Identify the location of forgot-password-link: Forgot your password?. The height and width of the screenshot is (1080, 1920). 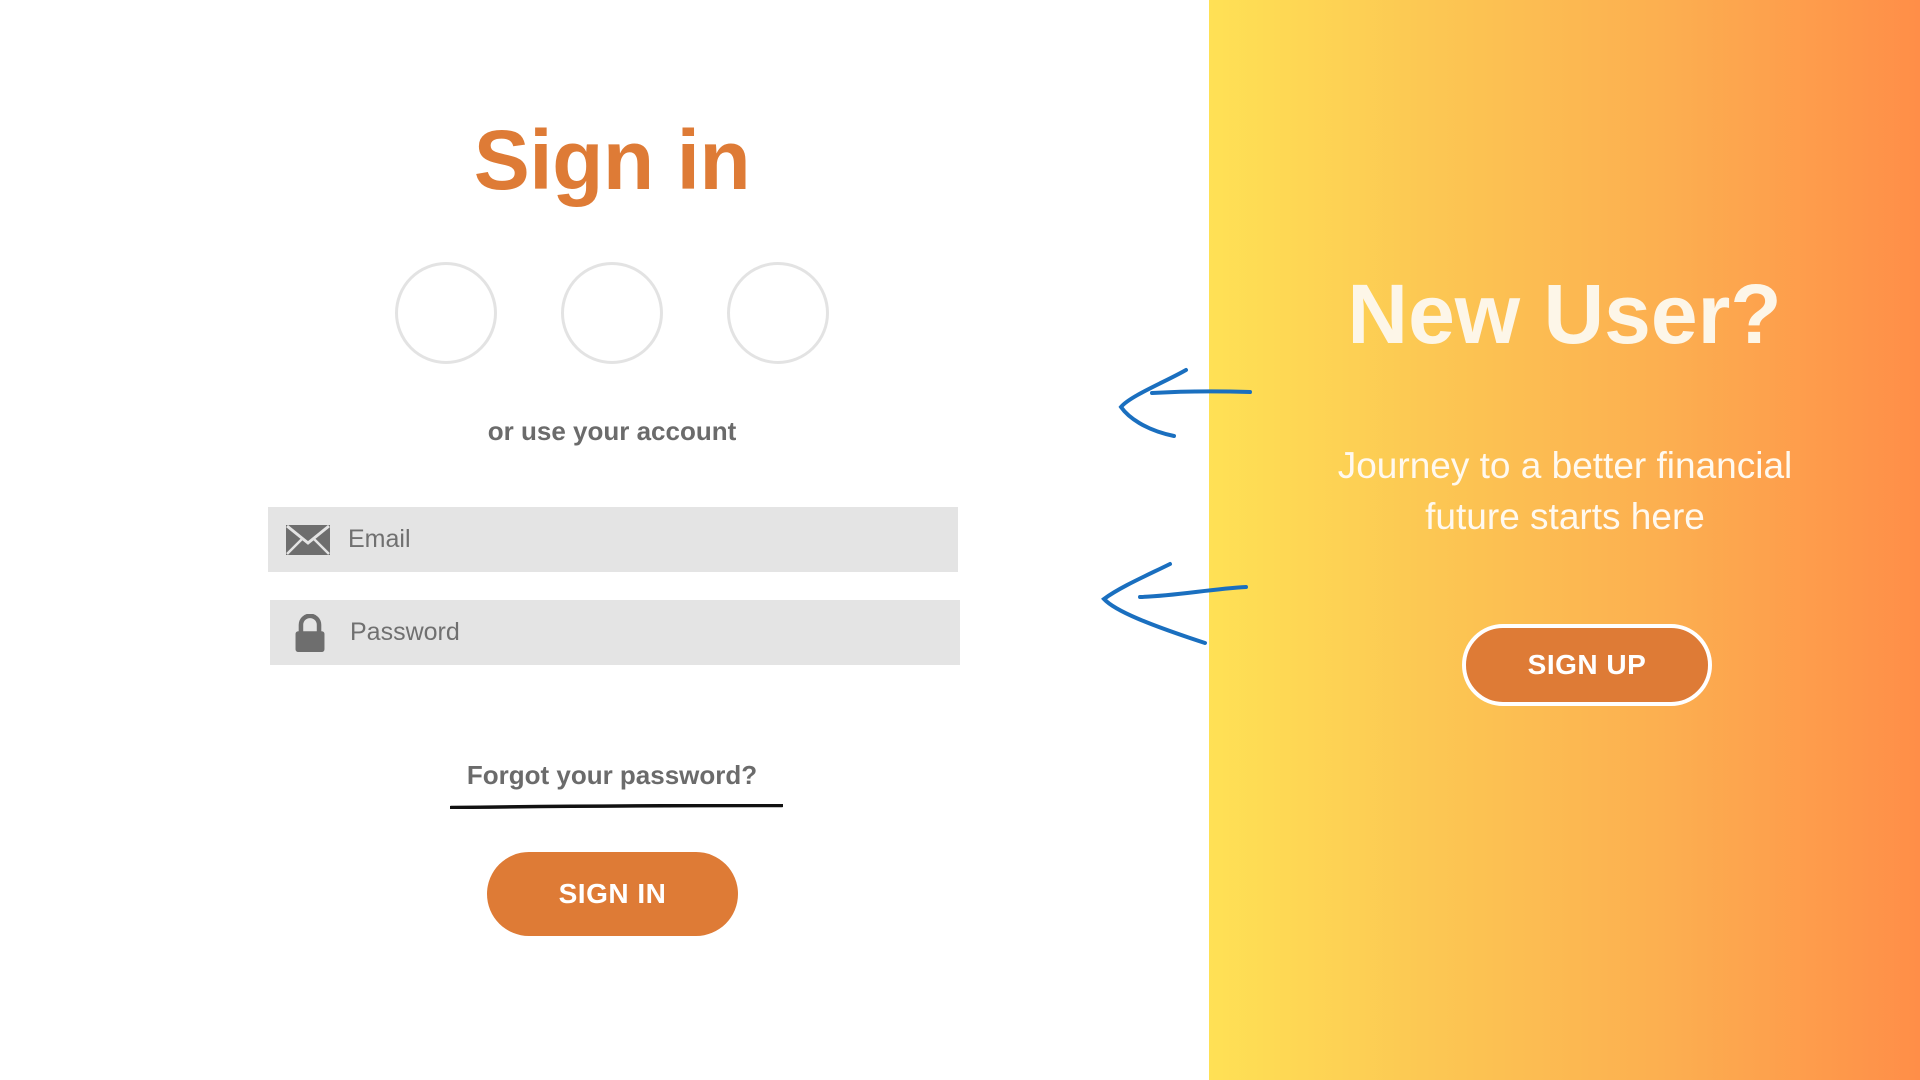
(612, 775).